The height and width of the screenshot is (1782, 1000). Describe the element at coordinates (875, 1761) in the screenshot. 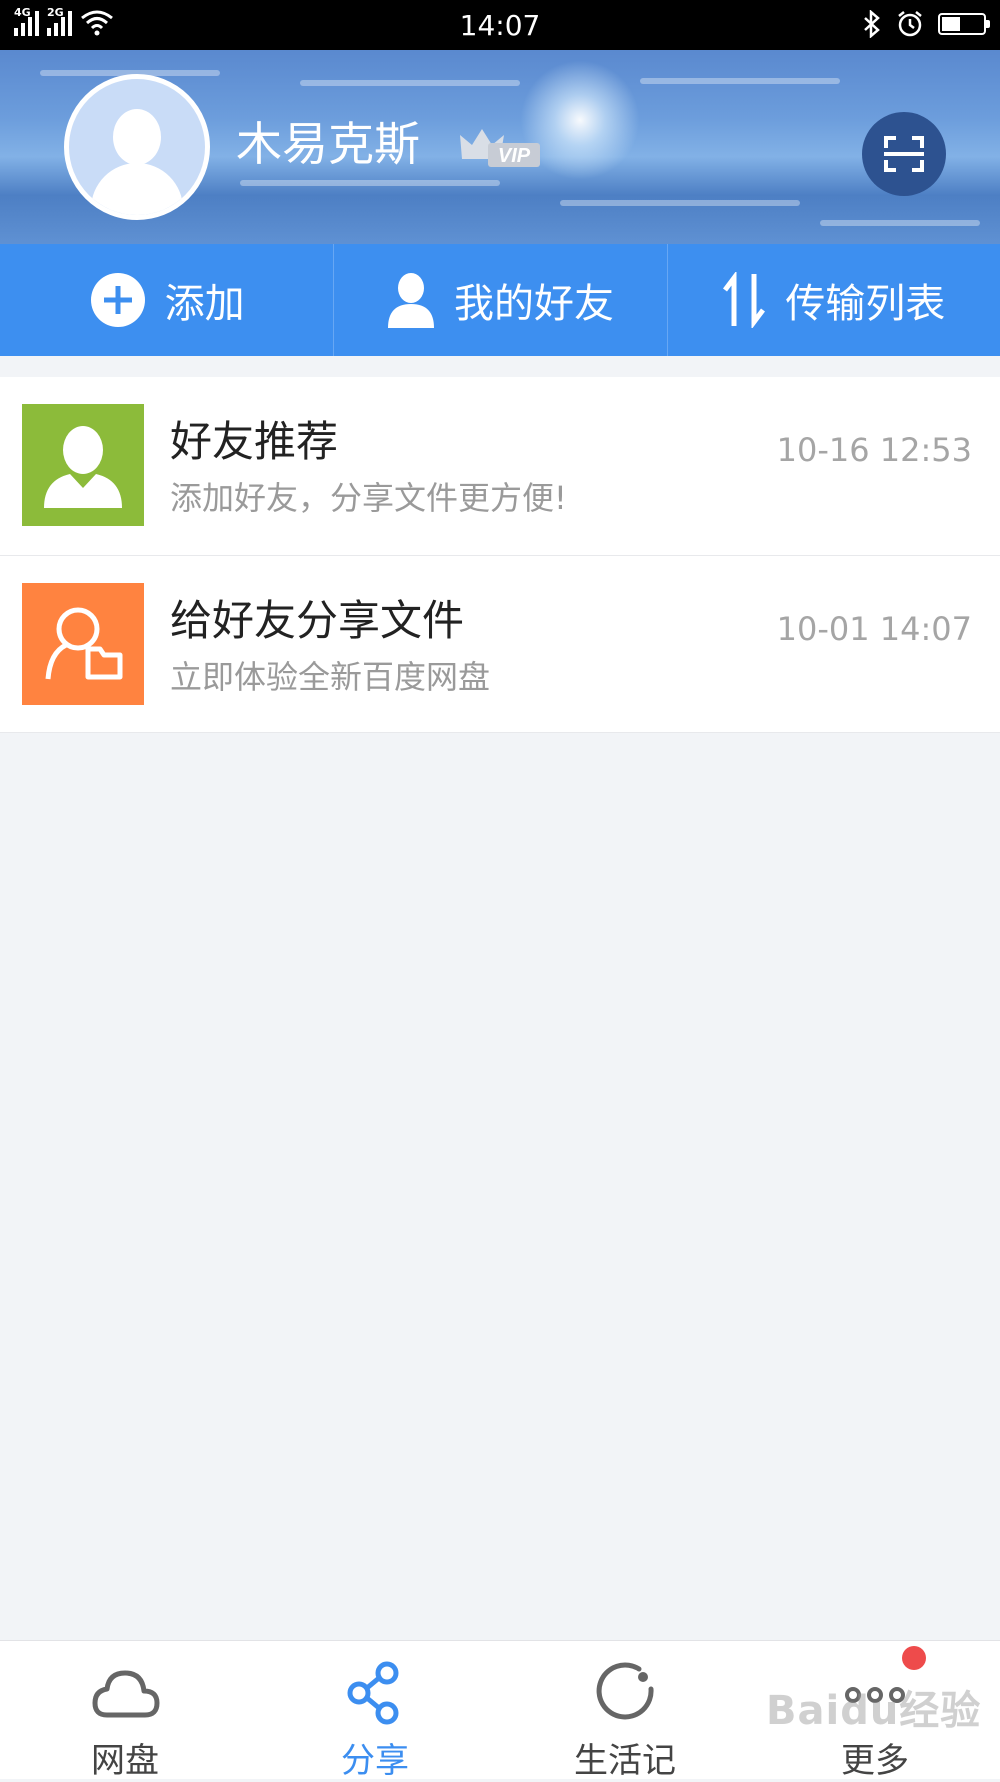

I see `tab-more-label: 更多` at that location.